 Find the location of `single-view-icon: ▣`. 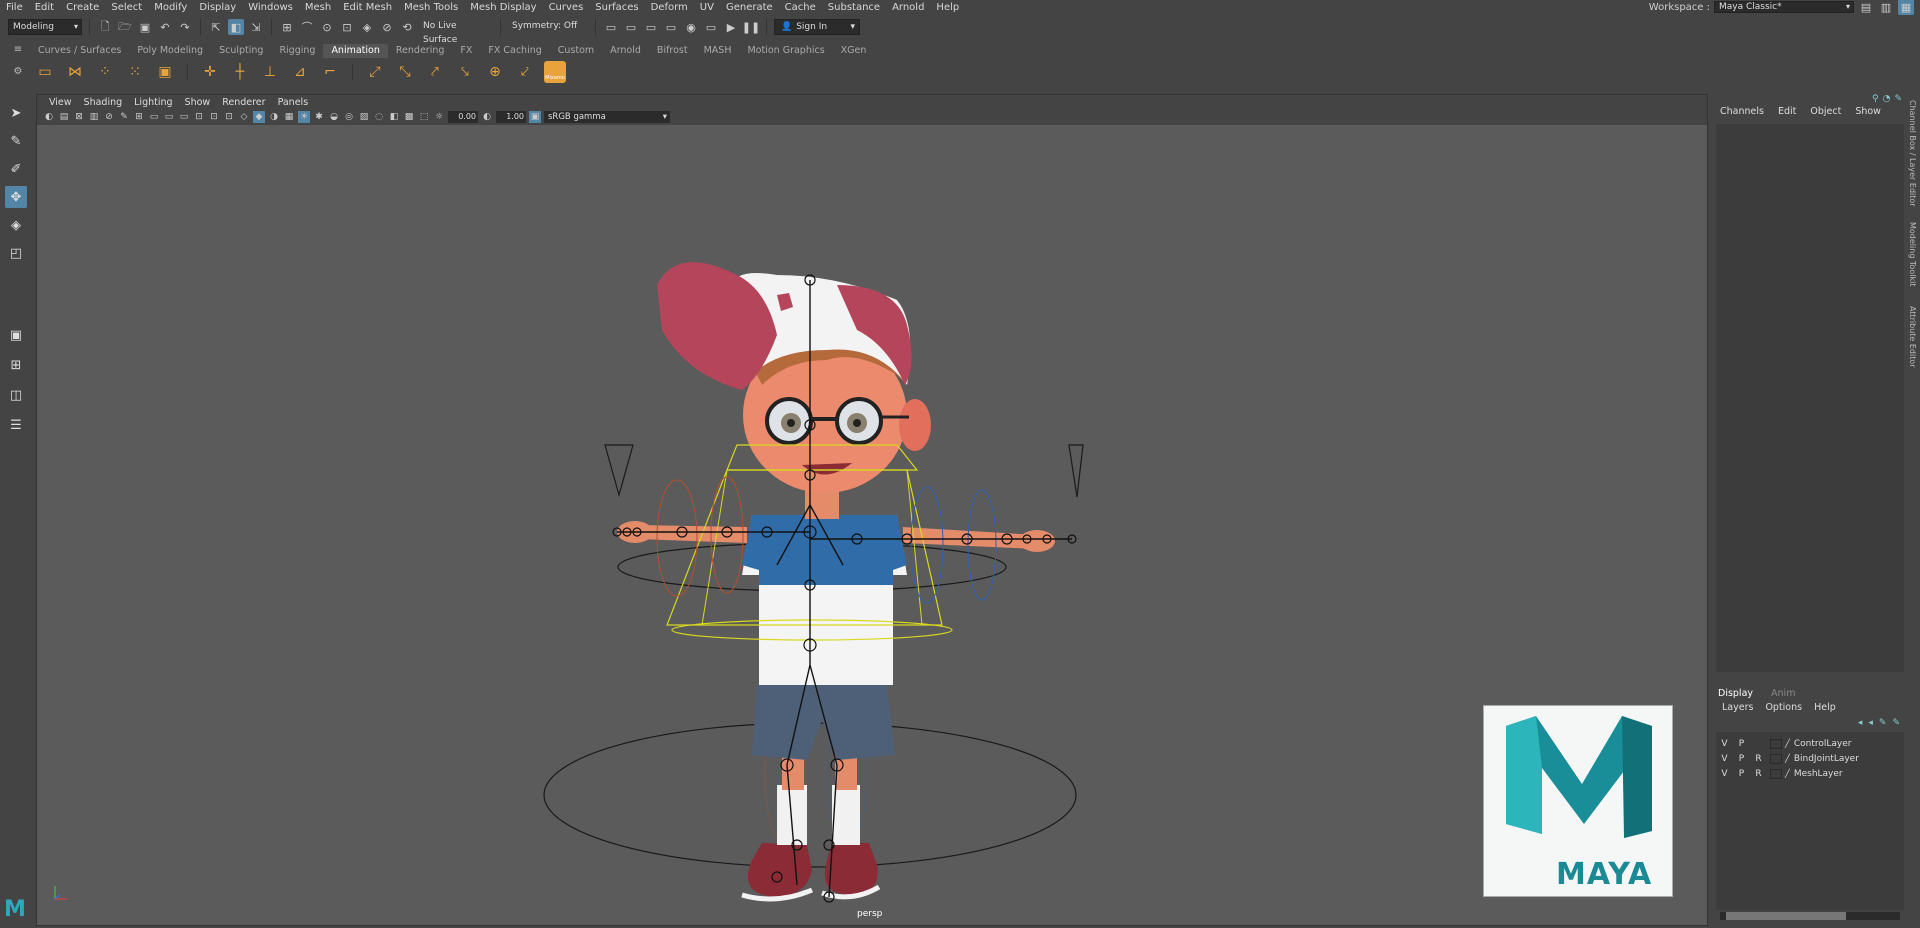

single-view-icon: ▣ is located at coordinates (16, 335).